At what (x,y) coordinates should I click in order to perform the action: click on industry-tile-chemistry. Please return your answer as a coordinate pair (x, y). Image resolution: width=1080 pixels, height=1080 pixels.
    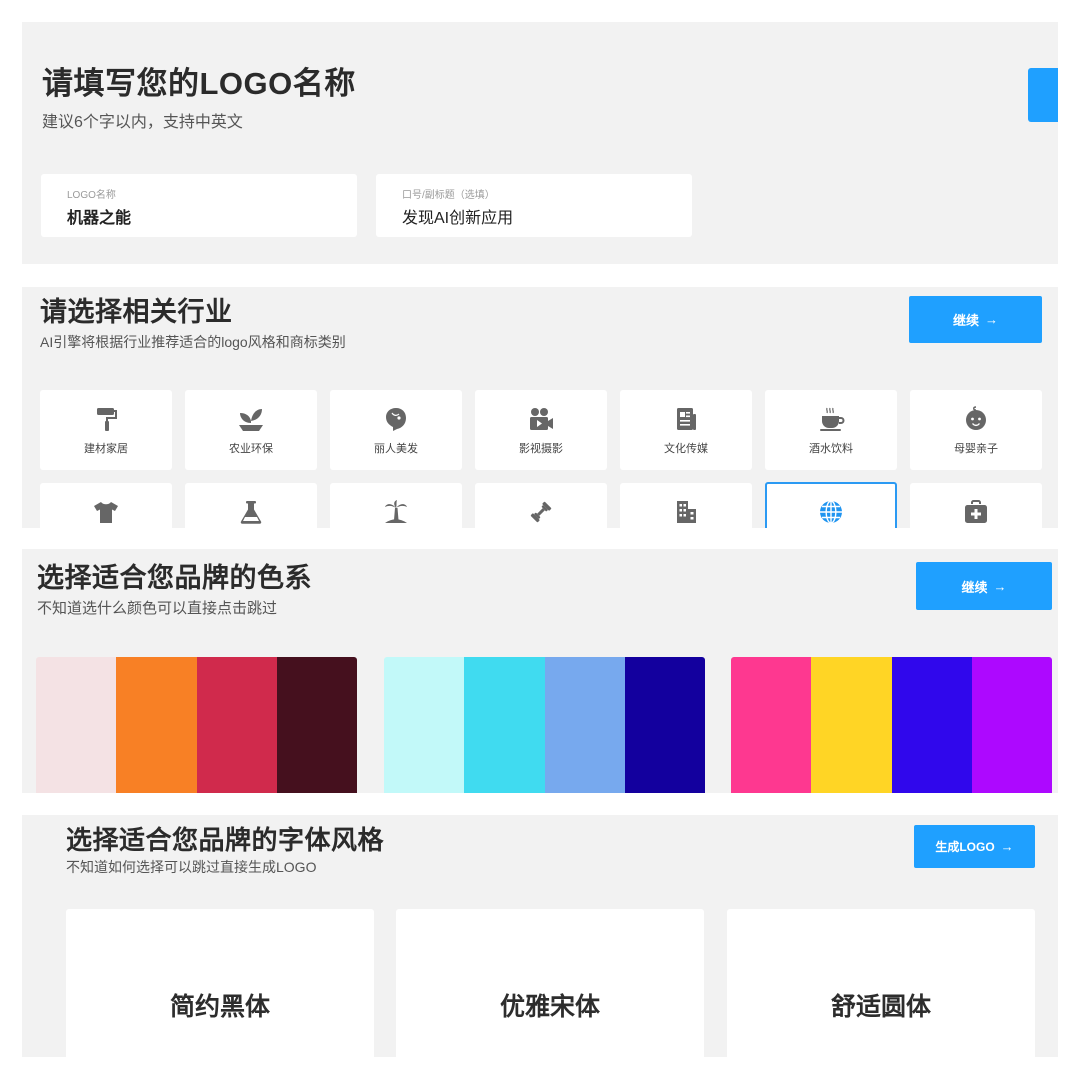
    Looking at the image, I should click on (251, 505).